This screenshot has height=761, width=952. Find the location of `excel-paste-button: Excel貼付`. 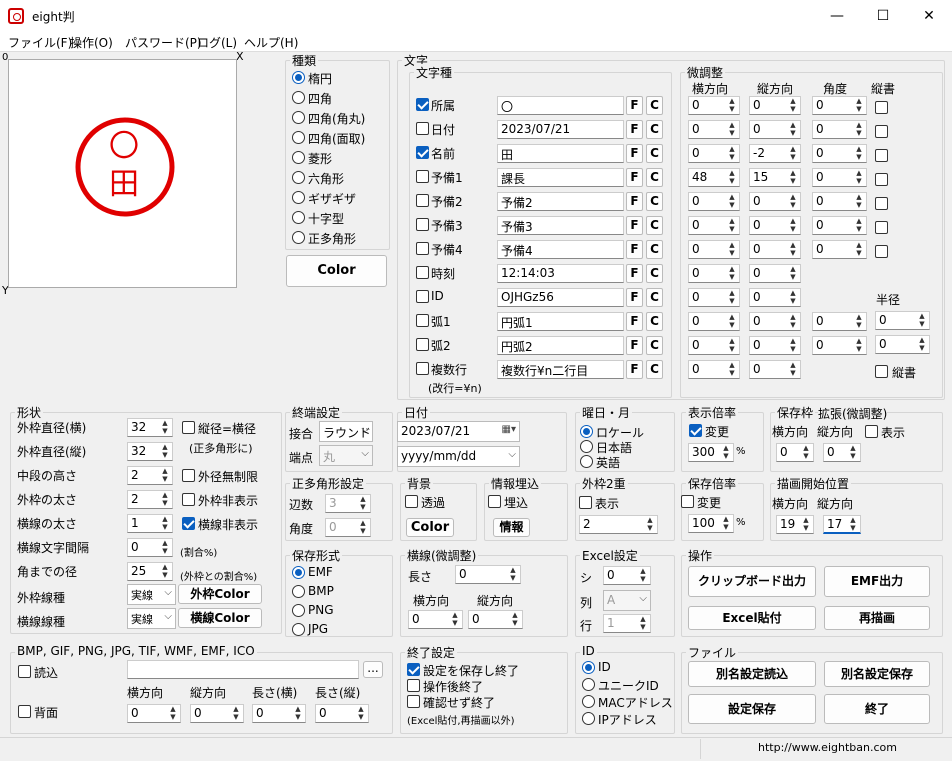

excel-paste-button: Excel貼付 is located at coordinates (752, 618).